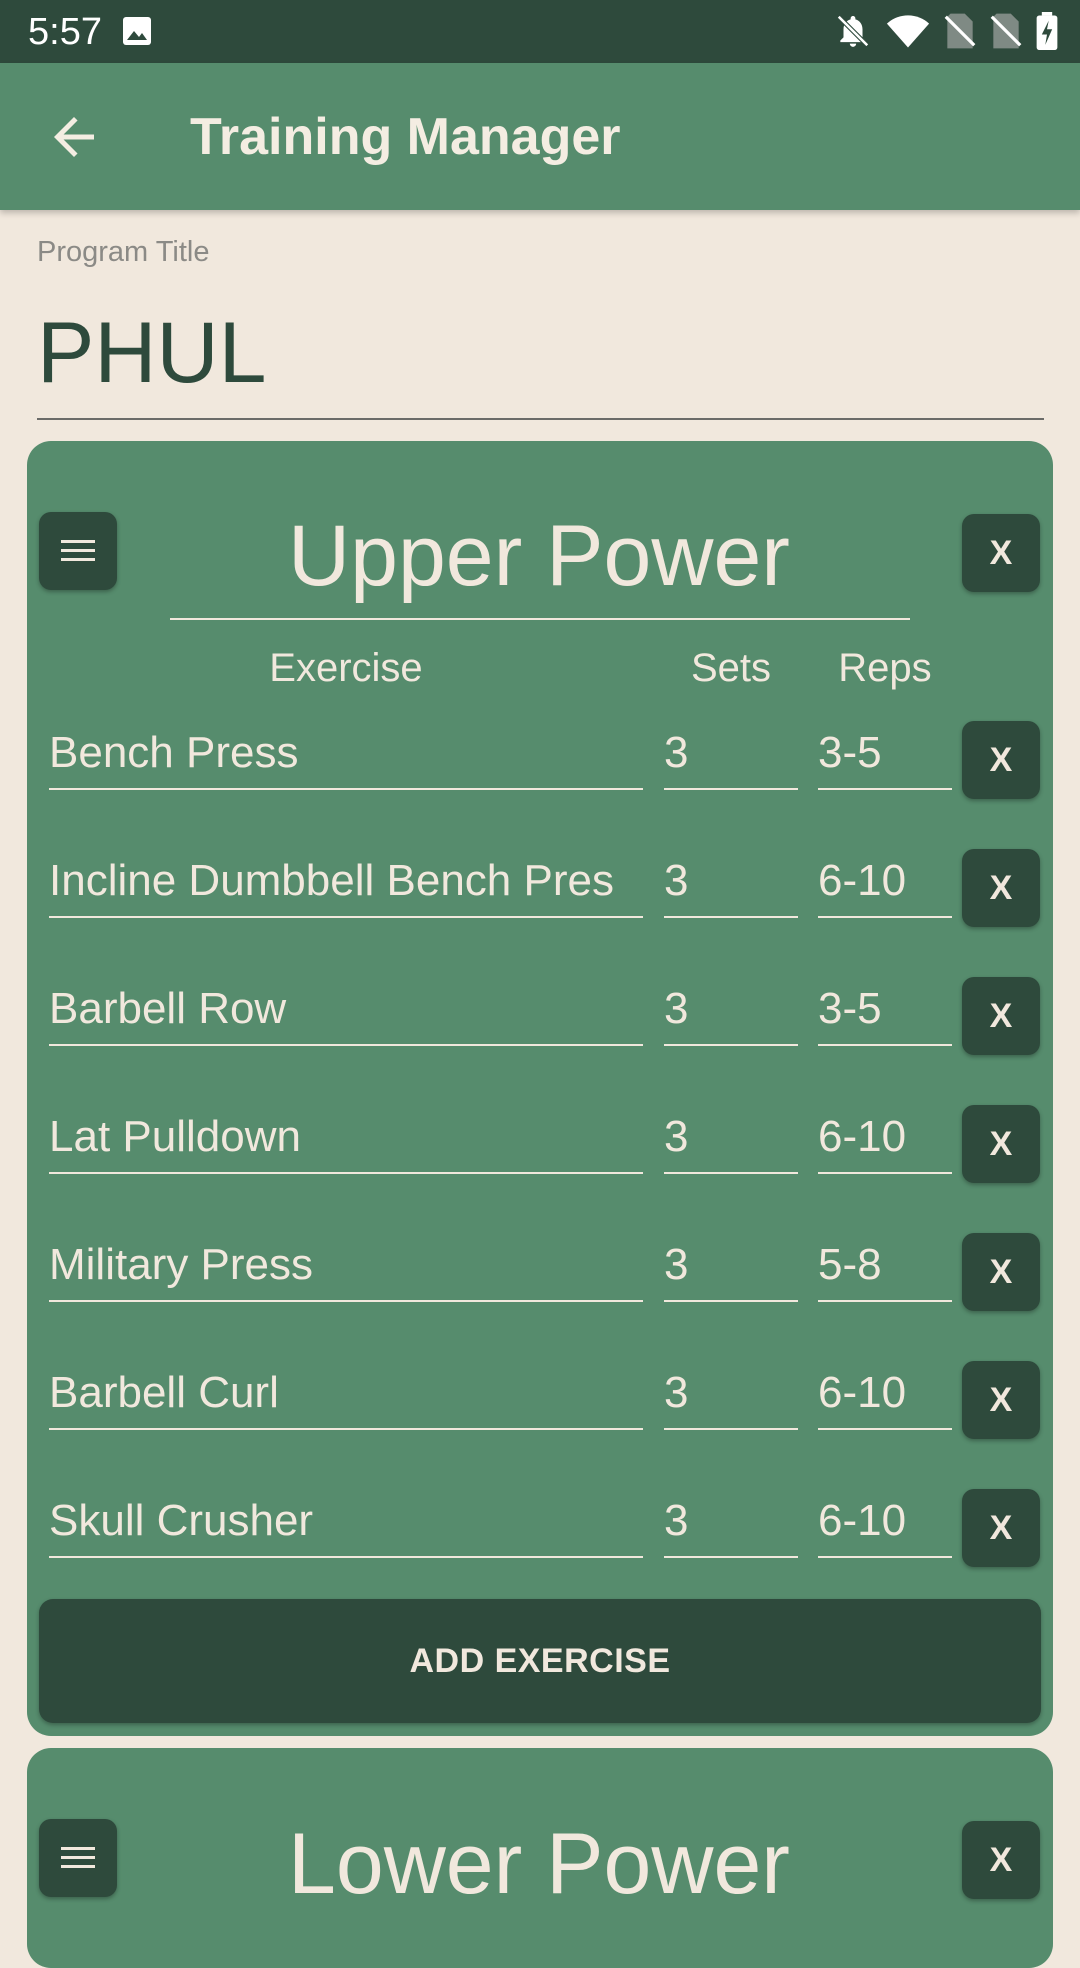 Image resolution: width=1080 pixels, height=1968 pixels. What do you see at coordinates (1047, 31) in the screenshot?
I see `battery-charging-icon` at bounding box center [1047, 31].